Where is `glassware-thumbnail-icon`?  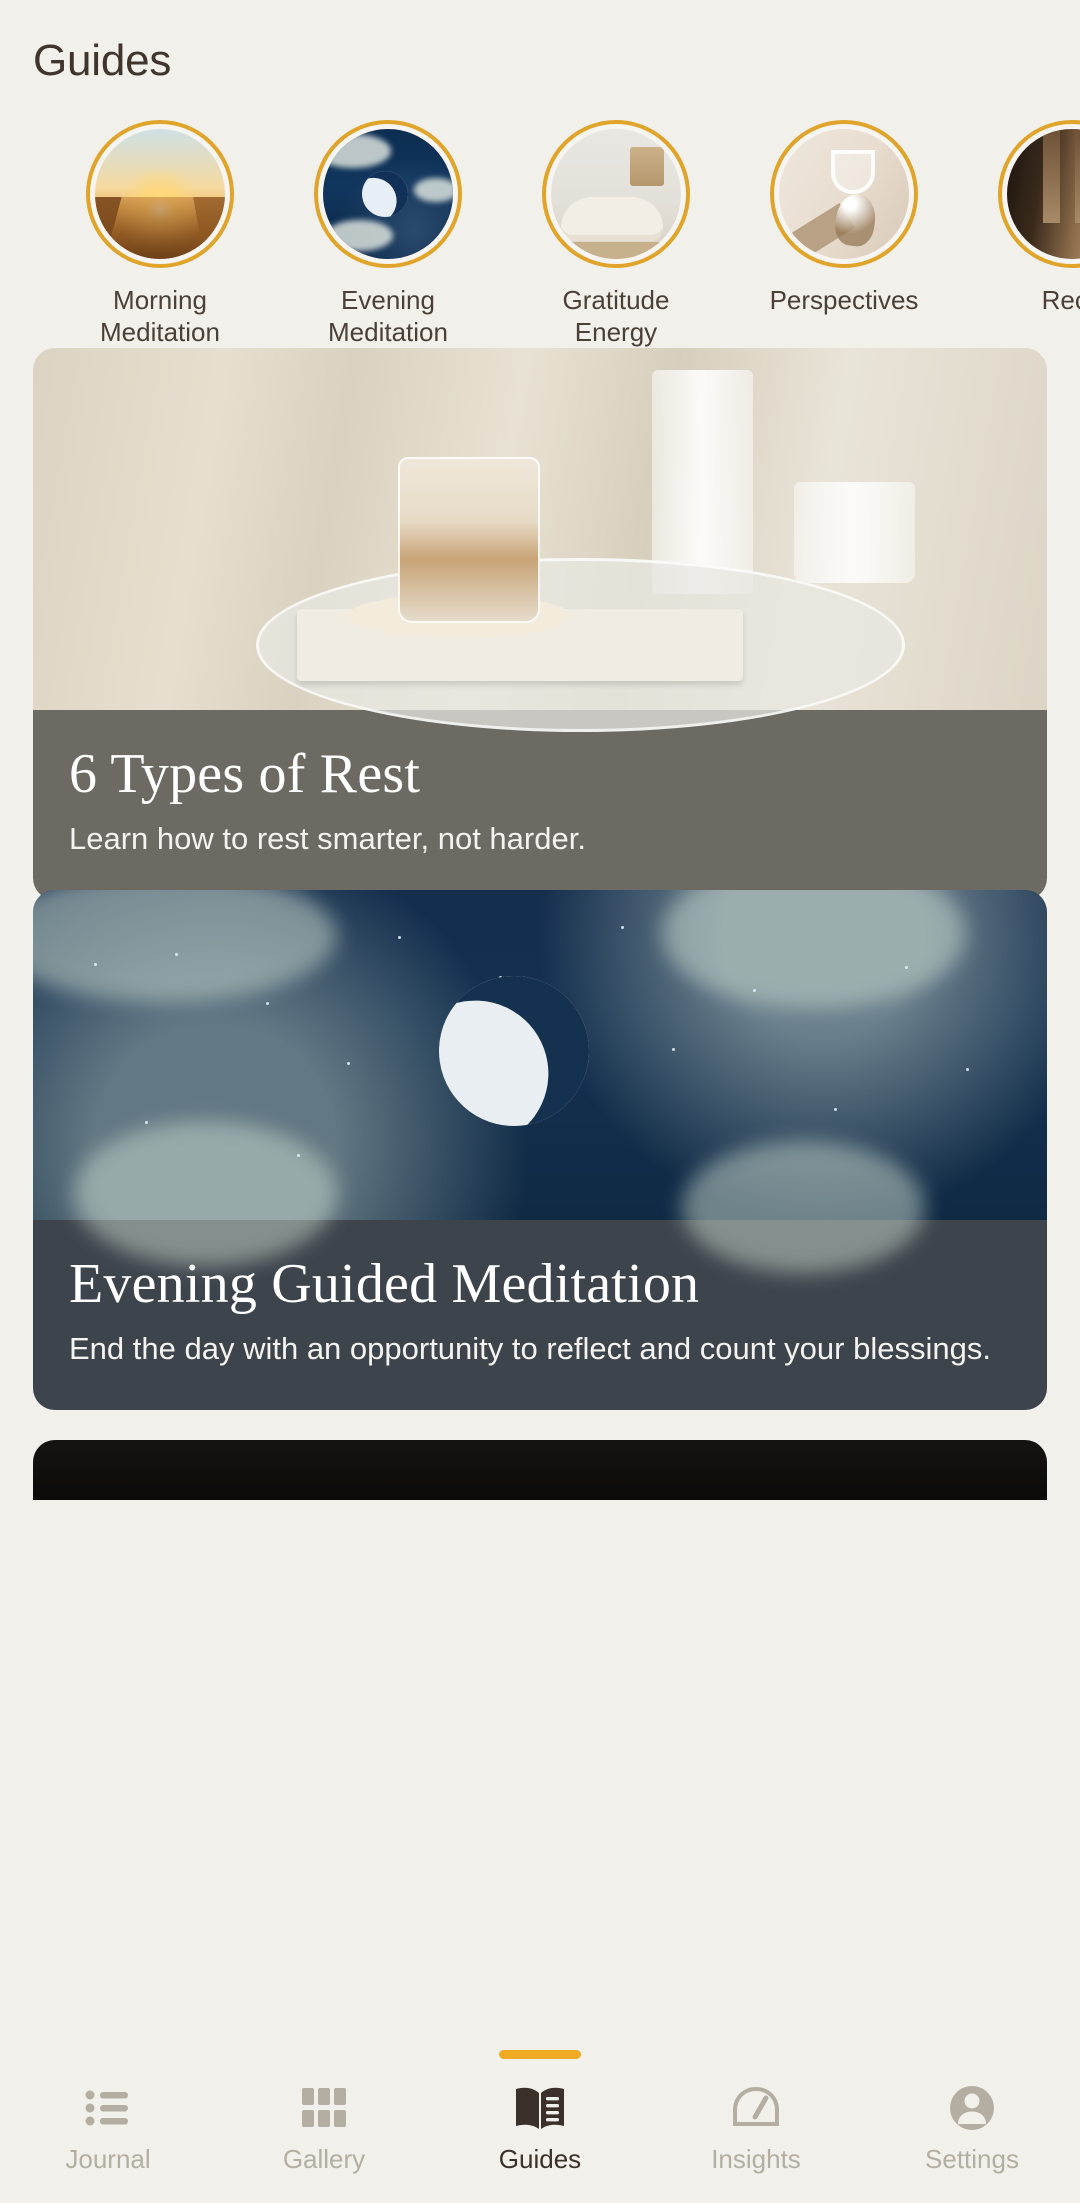 glassware-thumbnail-icon is located at coordinates (844, 194).